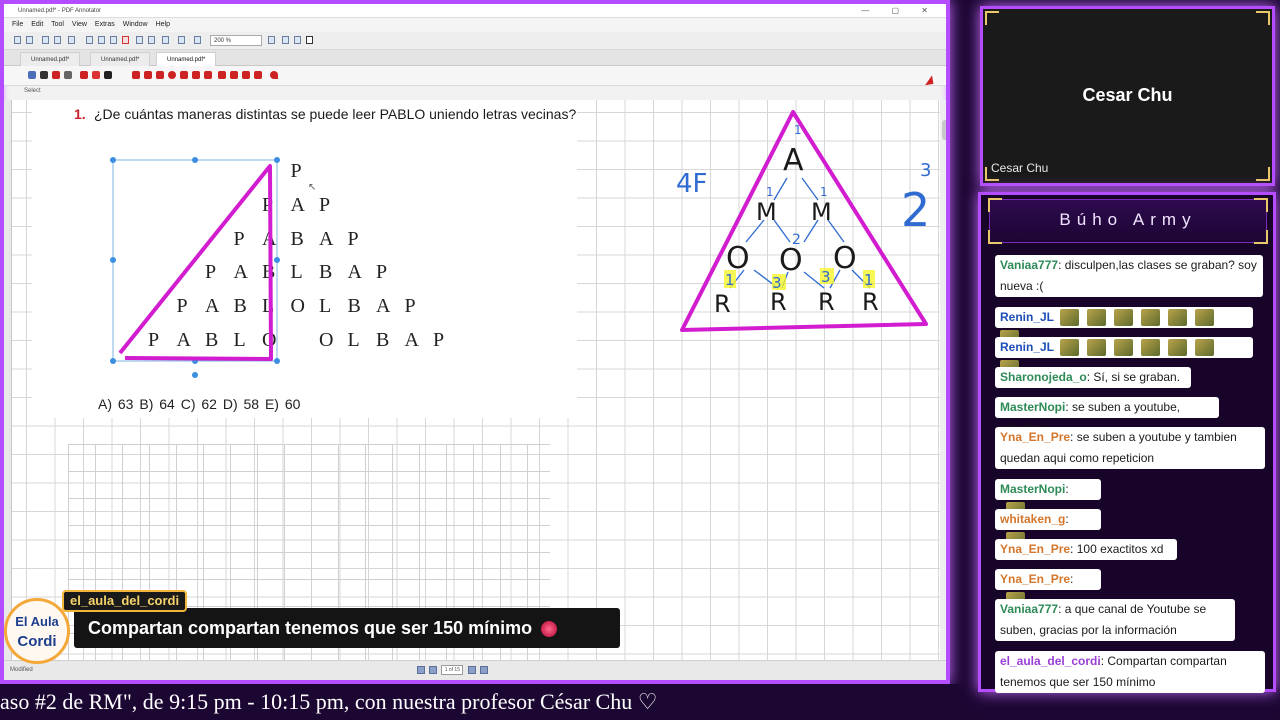 The width and height of the screenshot is (1280, 720). Describe the element at coordinates (274, 75) in the screenshot. I see `favorites-heart-icon` at that location.